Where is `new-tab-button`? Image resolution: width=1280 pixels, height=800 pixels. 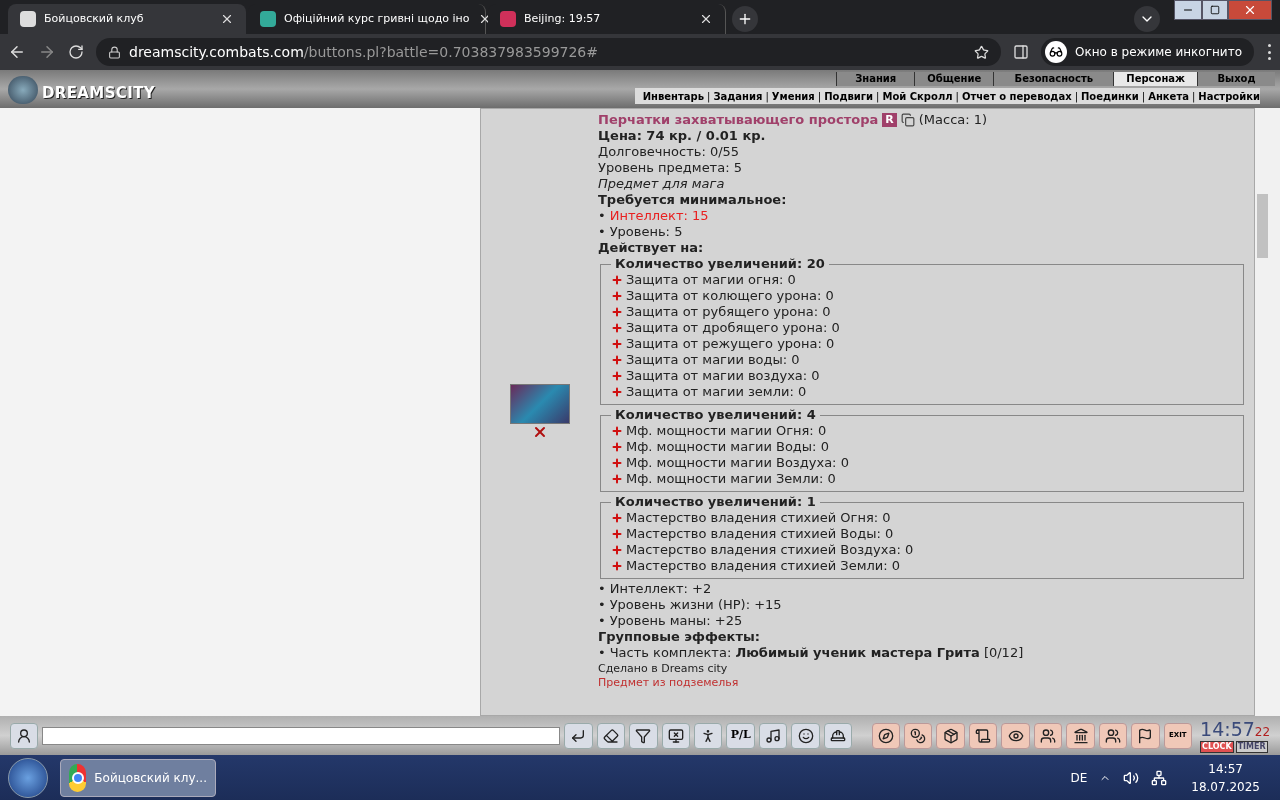 new-tab-button is located at coordinates (745, 19).